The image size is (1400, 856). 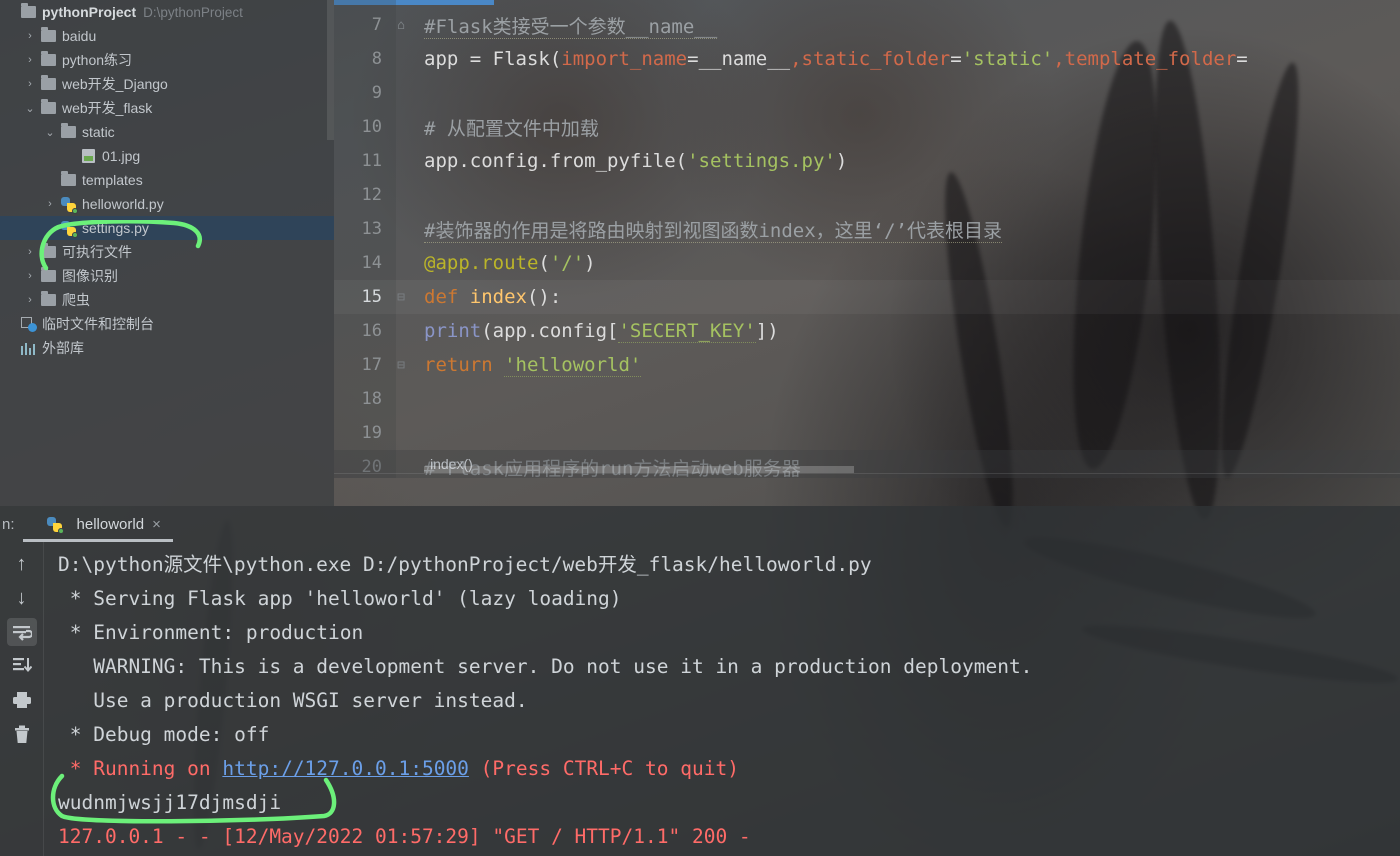 I want to click on tree-item-web-django: › web开发_Django, so click(x=167, y=84).